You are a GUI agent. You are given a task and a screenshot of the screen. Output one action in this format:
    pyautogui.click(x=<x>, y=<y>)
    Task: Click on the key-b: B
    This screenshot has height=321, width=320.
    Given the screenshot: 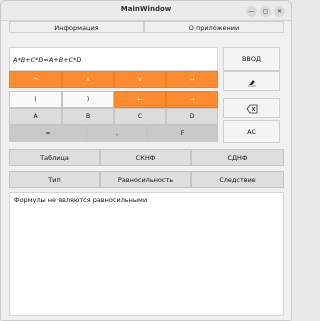 What is the action you would take?
    pyautogui.click(x=88, y=116)
    